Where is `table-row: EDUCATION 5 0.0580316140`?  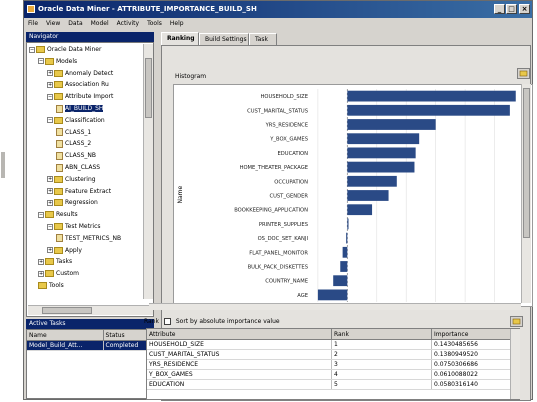 table-row: EDUCATION 5 0.0580316140 is located at coordinates (333, 384).